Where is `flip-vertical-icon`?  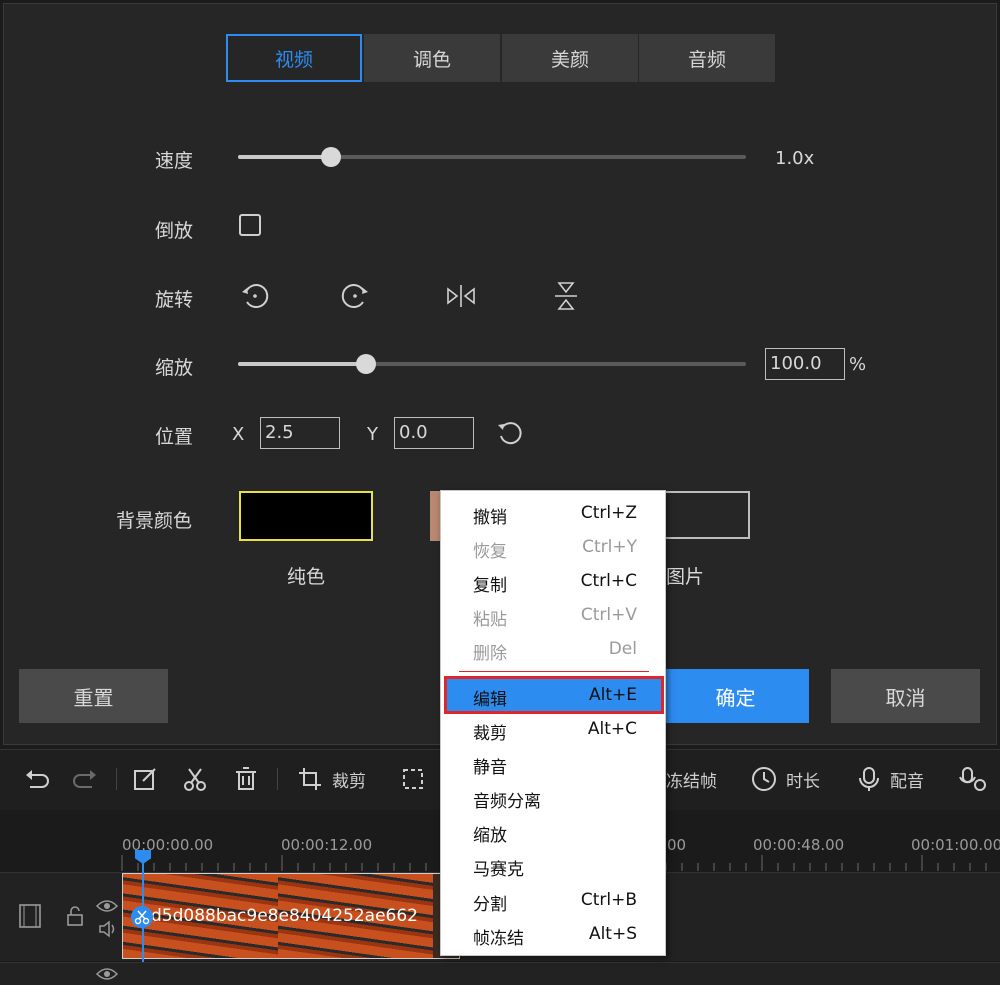
flip-vertical-icon is located at coordinates (566, 296).